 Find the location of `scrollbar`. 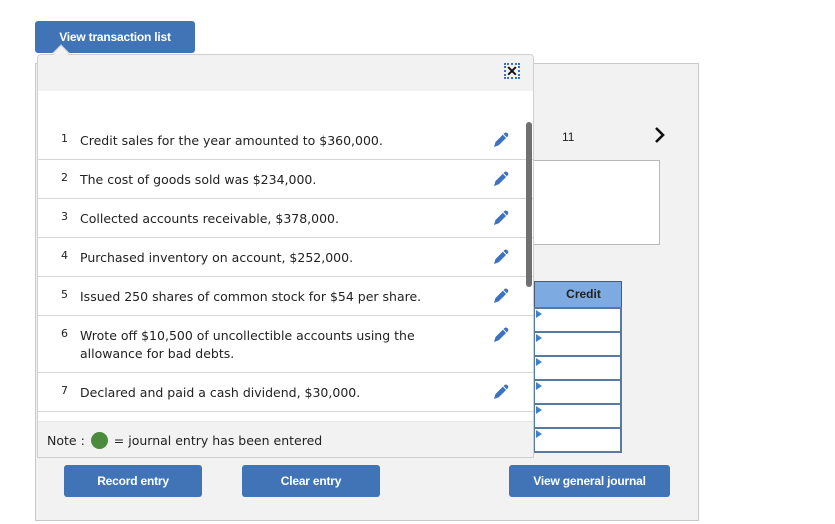

scrollbar is located at coordinates (529, 204).